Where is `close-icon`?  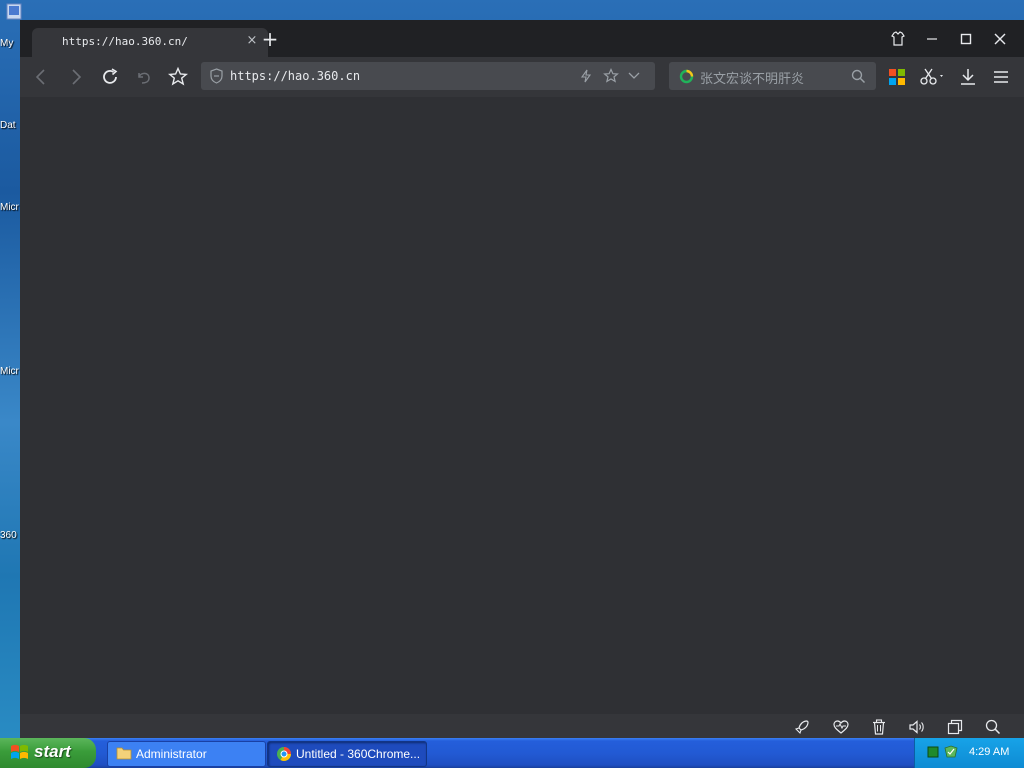 close-icon is located at coordinates (1000, 39).